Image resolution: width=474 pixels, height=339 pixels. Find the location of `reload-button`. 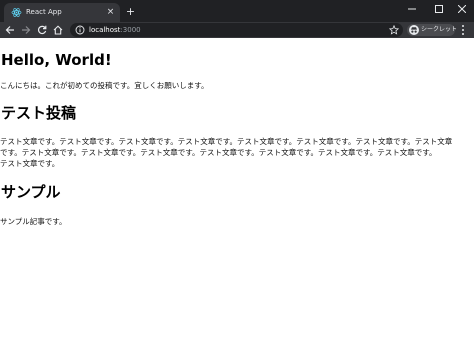

reload-button is located at coordinates (42, 30).